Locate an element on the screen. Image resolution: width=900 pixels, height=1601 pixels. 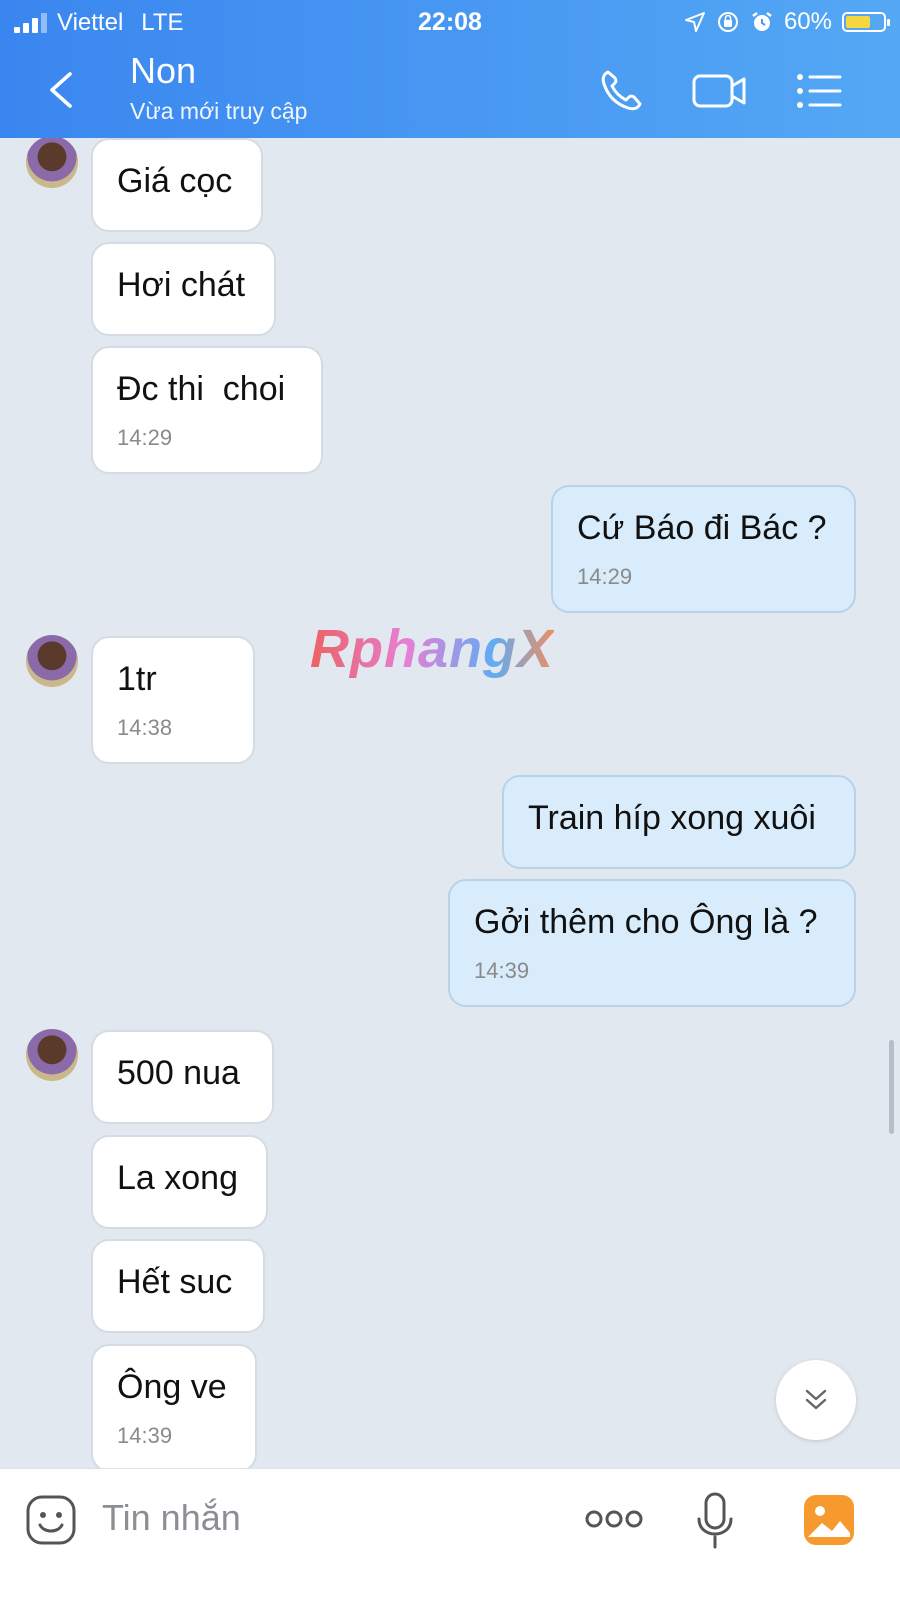
microphone-icon is located at coordinates (715, 1521).